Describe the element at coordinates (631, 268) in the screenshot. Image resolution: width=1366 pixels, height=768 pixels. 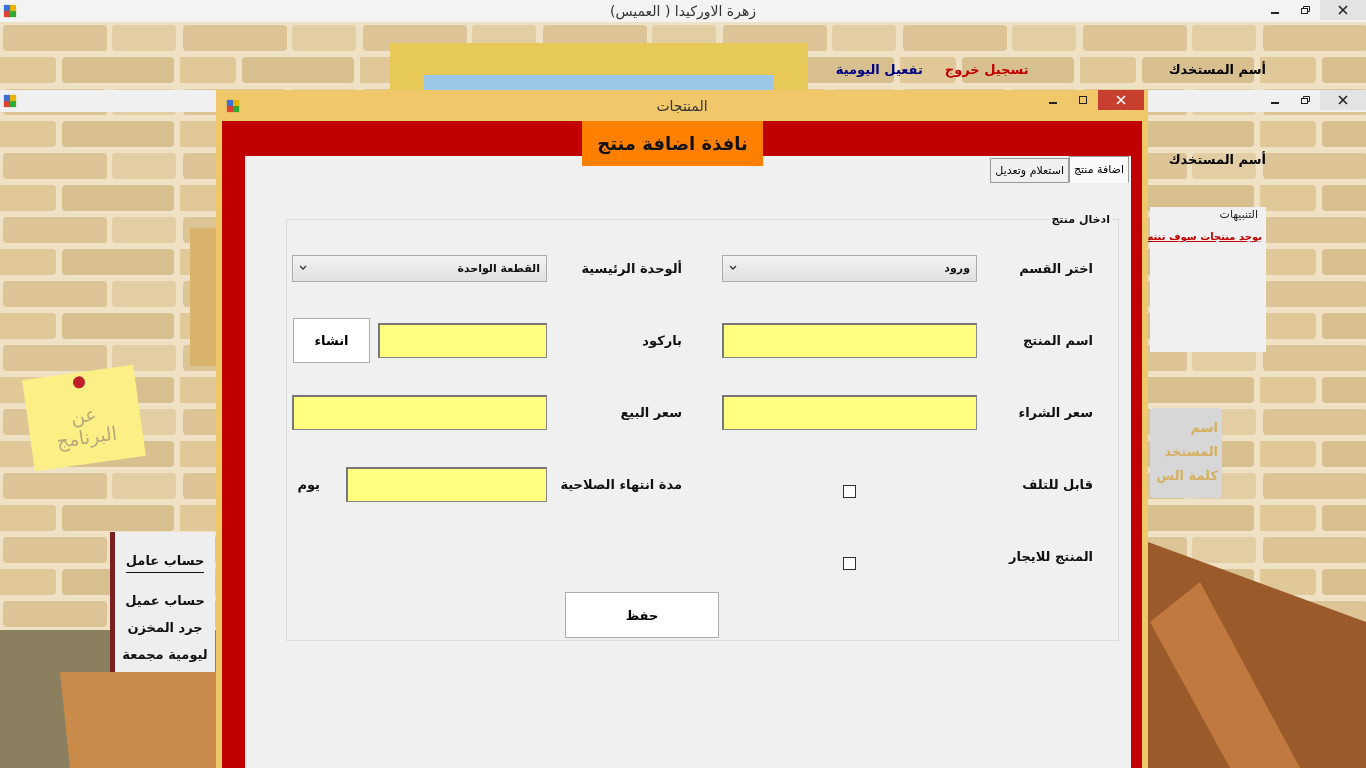
I see `field-label: ألوحدة الرئيسية` at that location.